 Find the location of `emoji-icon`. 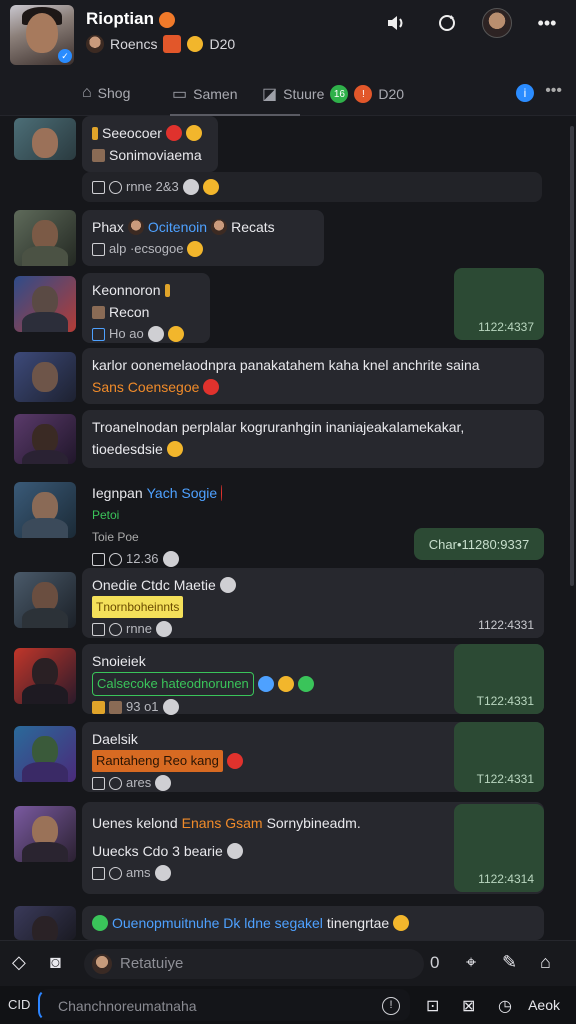

emoji-icon is located at coordinates (195, 44).